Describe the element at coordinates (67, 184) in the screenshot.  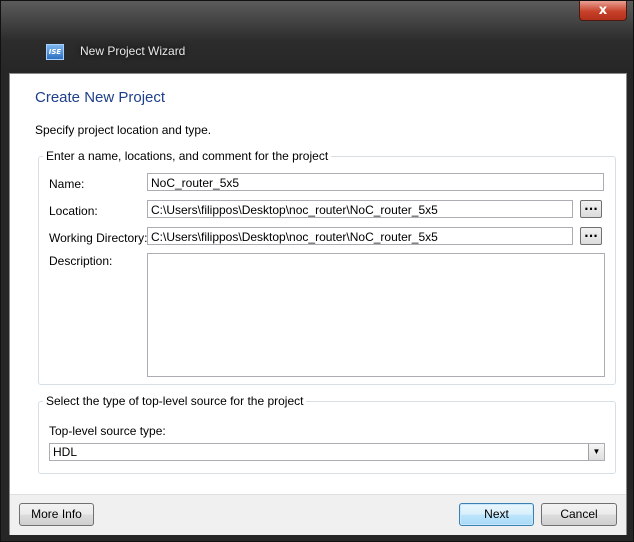
I see `name-label: Name:` at that location.